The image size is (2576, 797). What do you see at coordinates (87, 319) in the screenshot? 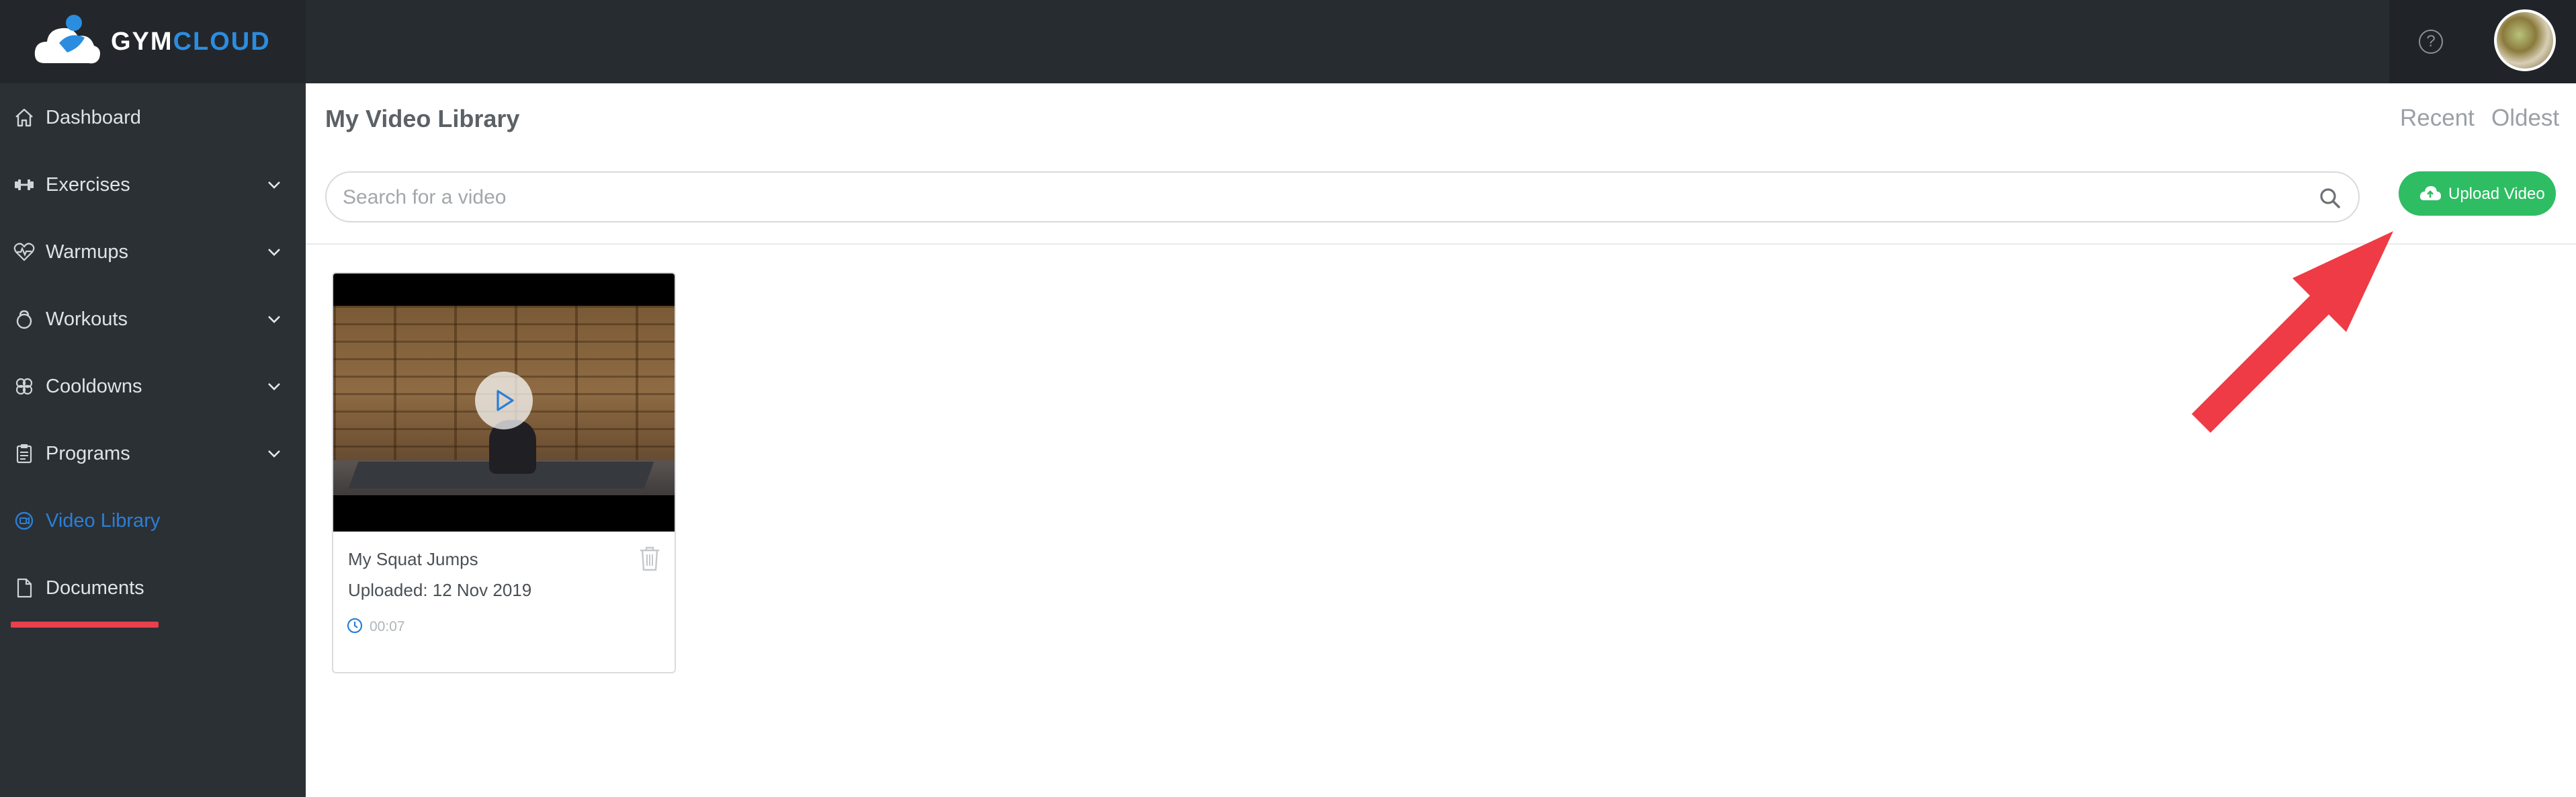
I see `sidebar-item-label: Workouts` at bounding box center [87, 319].